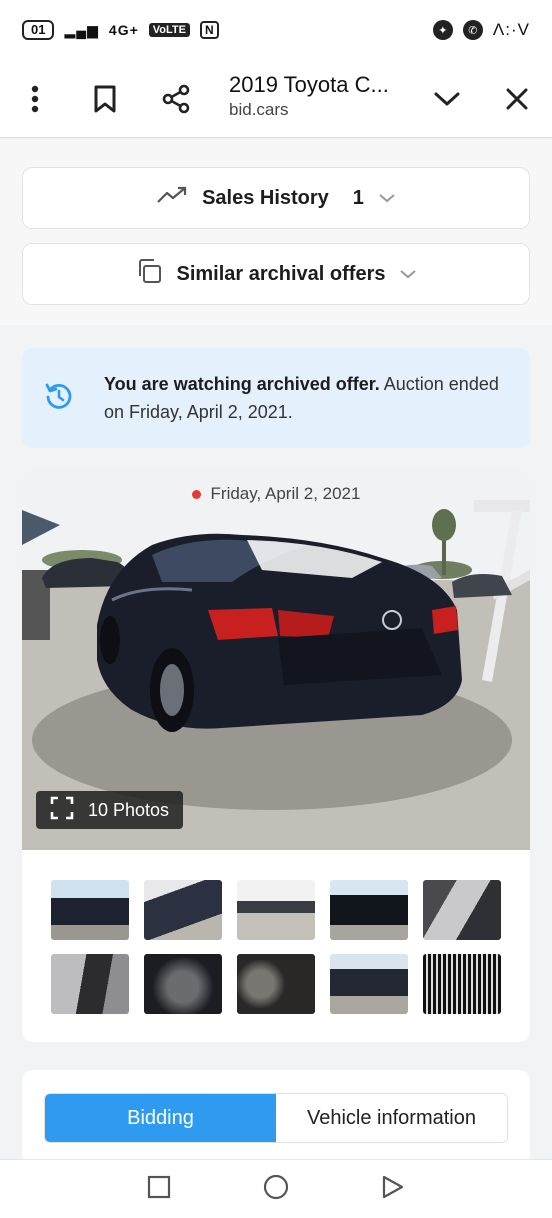  I want to click on nfc-icon: N, so click(209, 30).